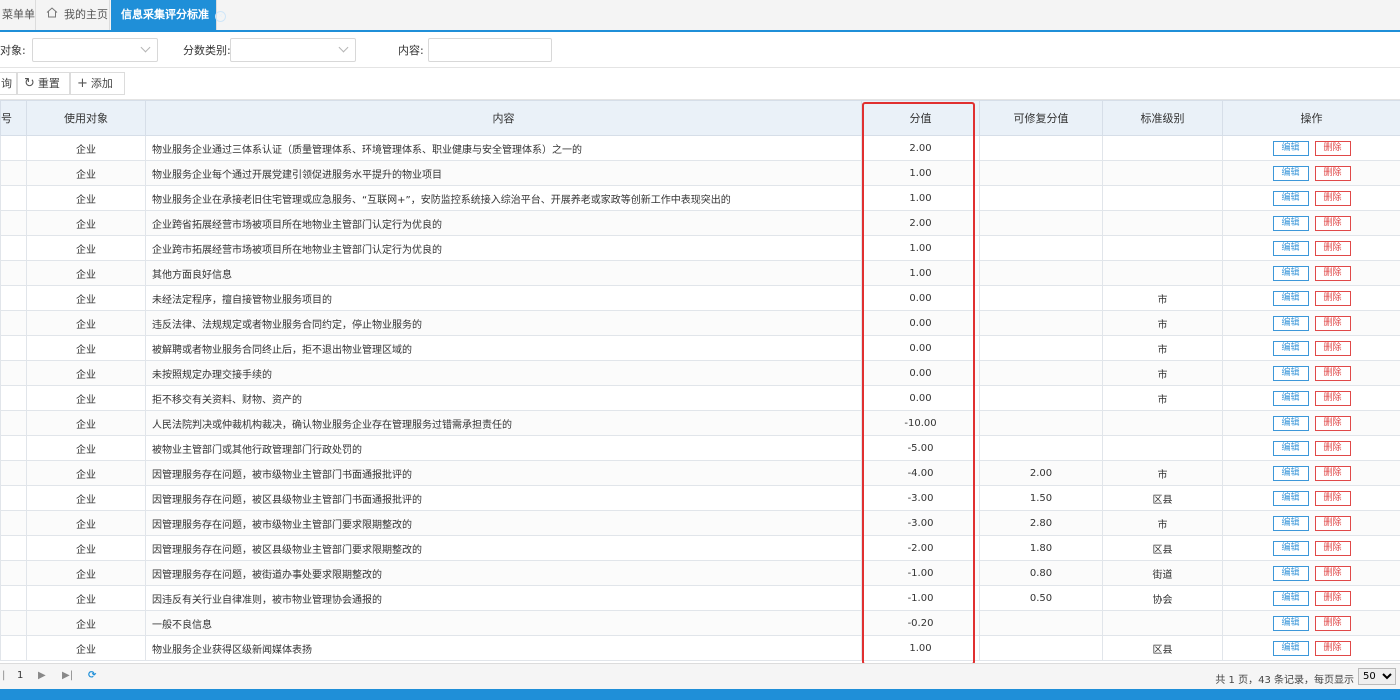 The image size is (1400, 700). What do you see at coordinates (42, 675) in the screenshot?
I see `next-page-icon: ▶` at bounding box center [42, 675].